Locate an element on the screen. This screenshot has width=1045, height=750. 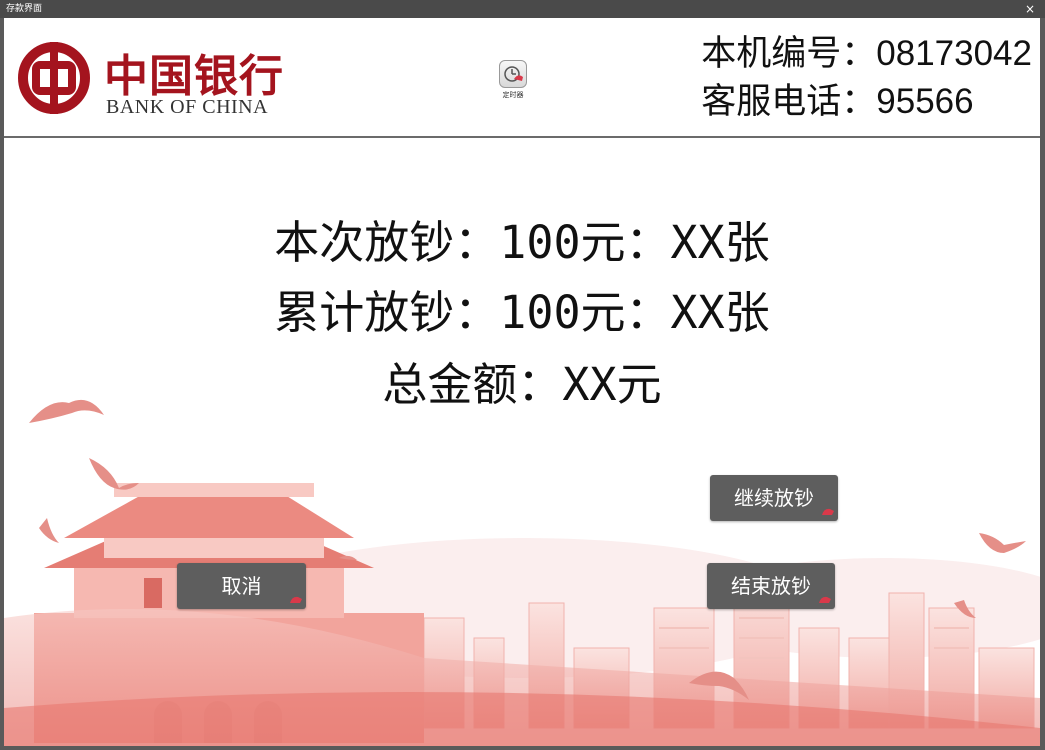
service-phone-line: 客服电话：95566 is located at coordinates (866, 102).